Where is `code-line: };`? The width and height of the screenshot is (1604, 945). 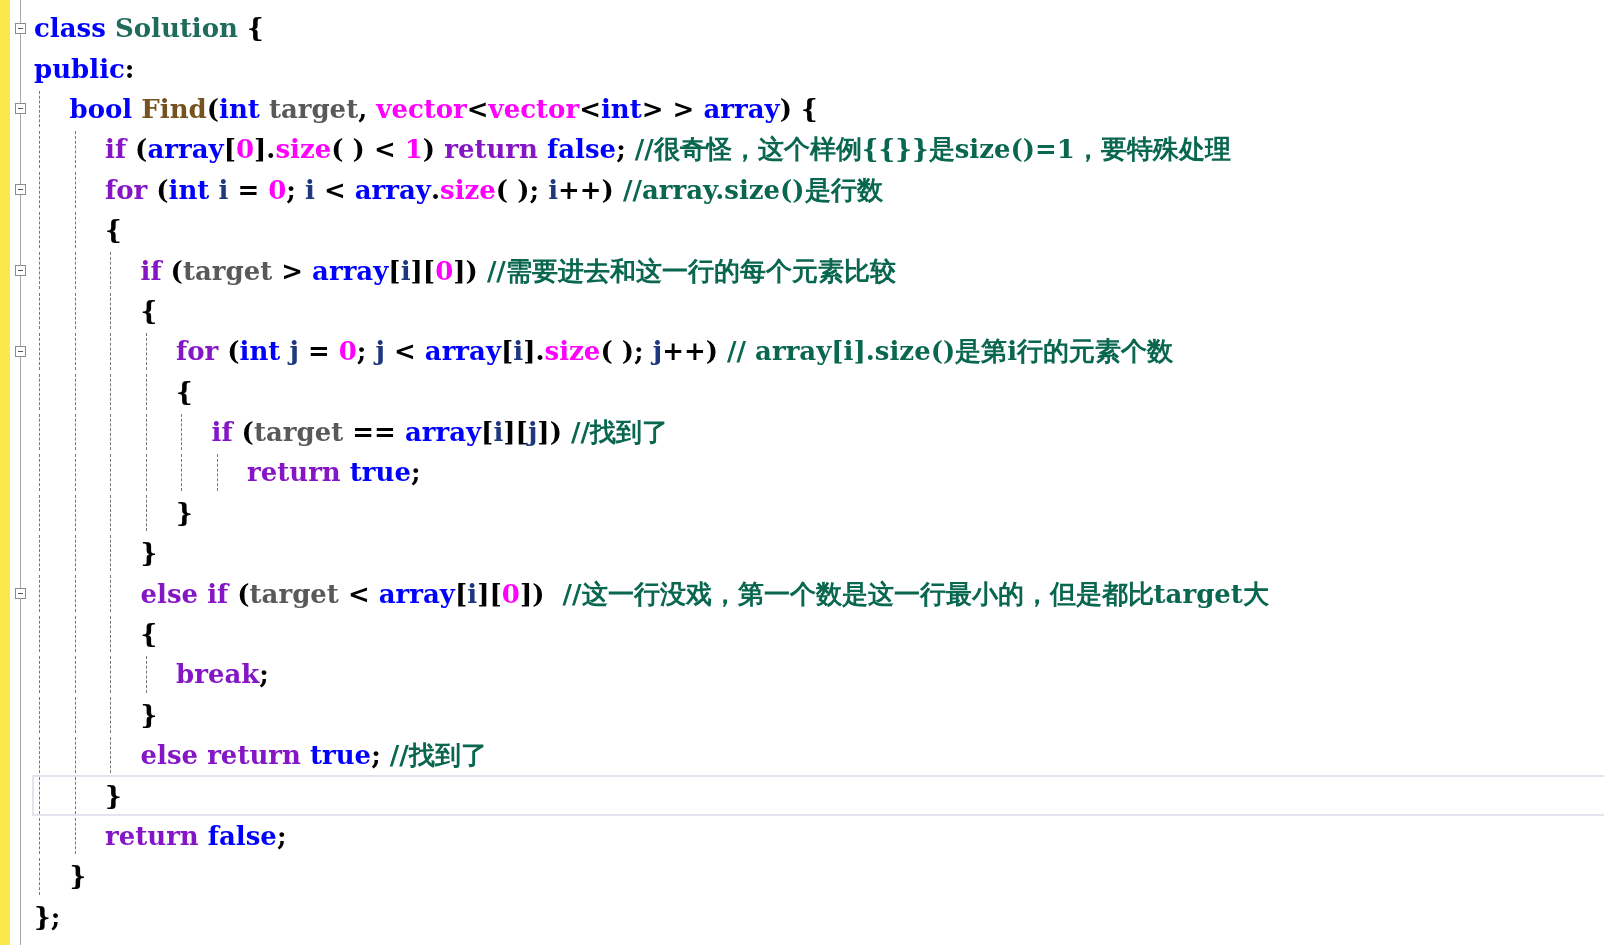 code-line: }; is located at coordinates (47, 917).